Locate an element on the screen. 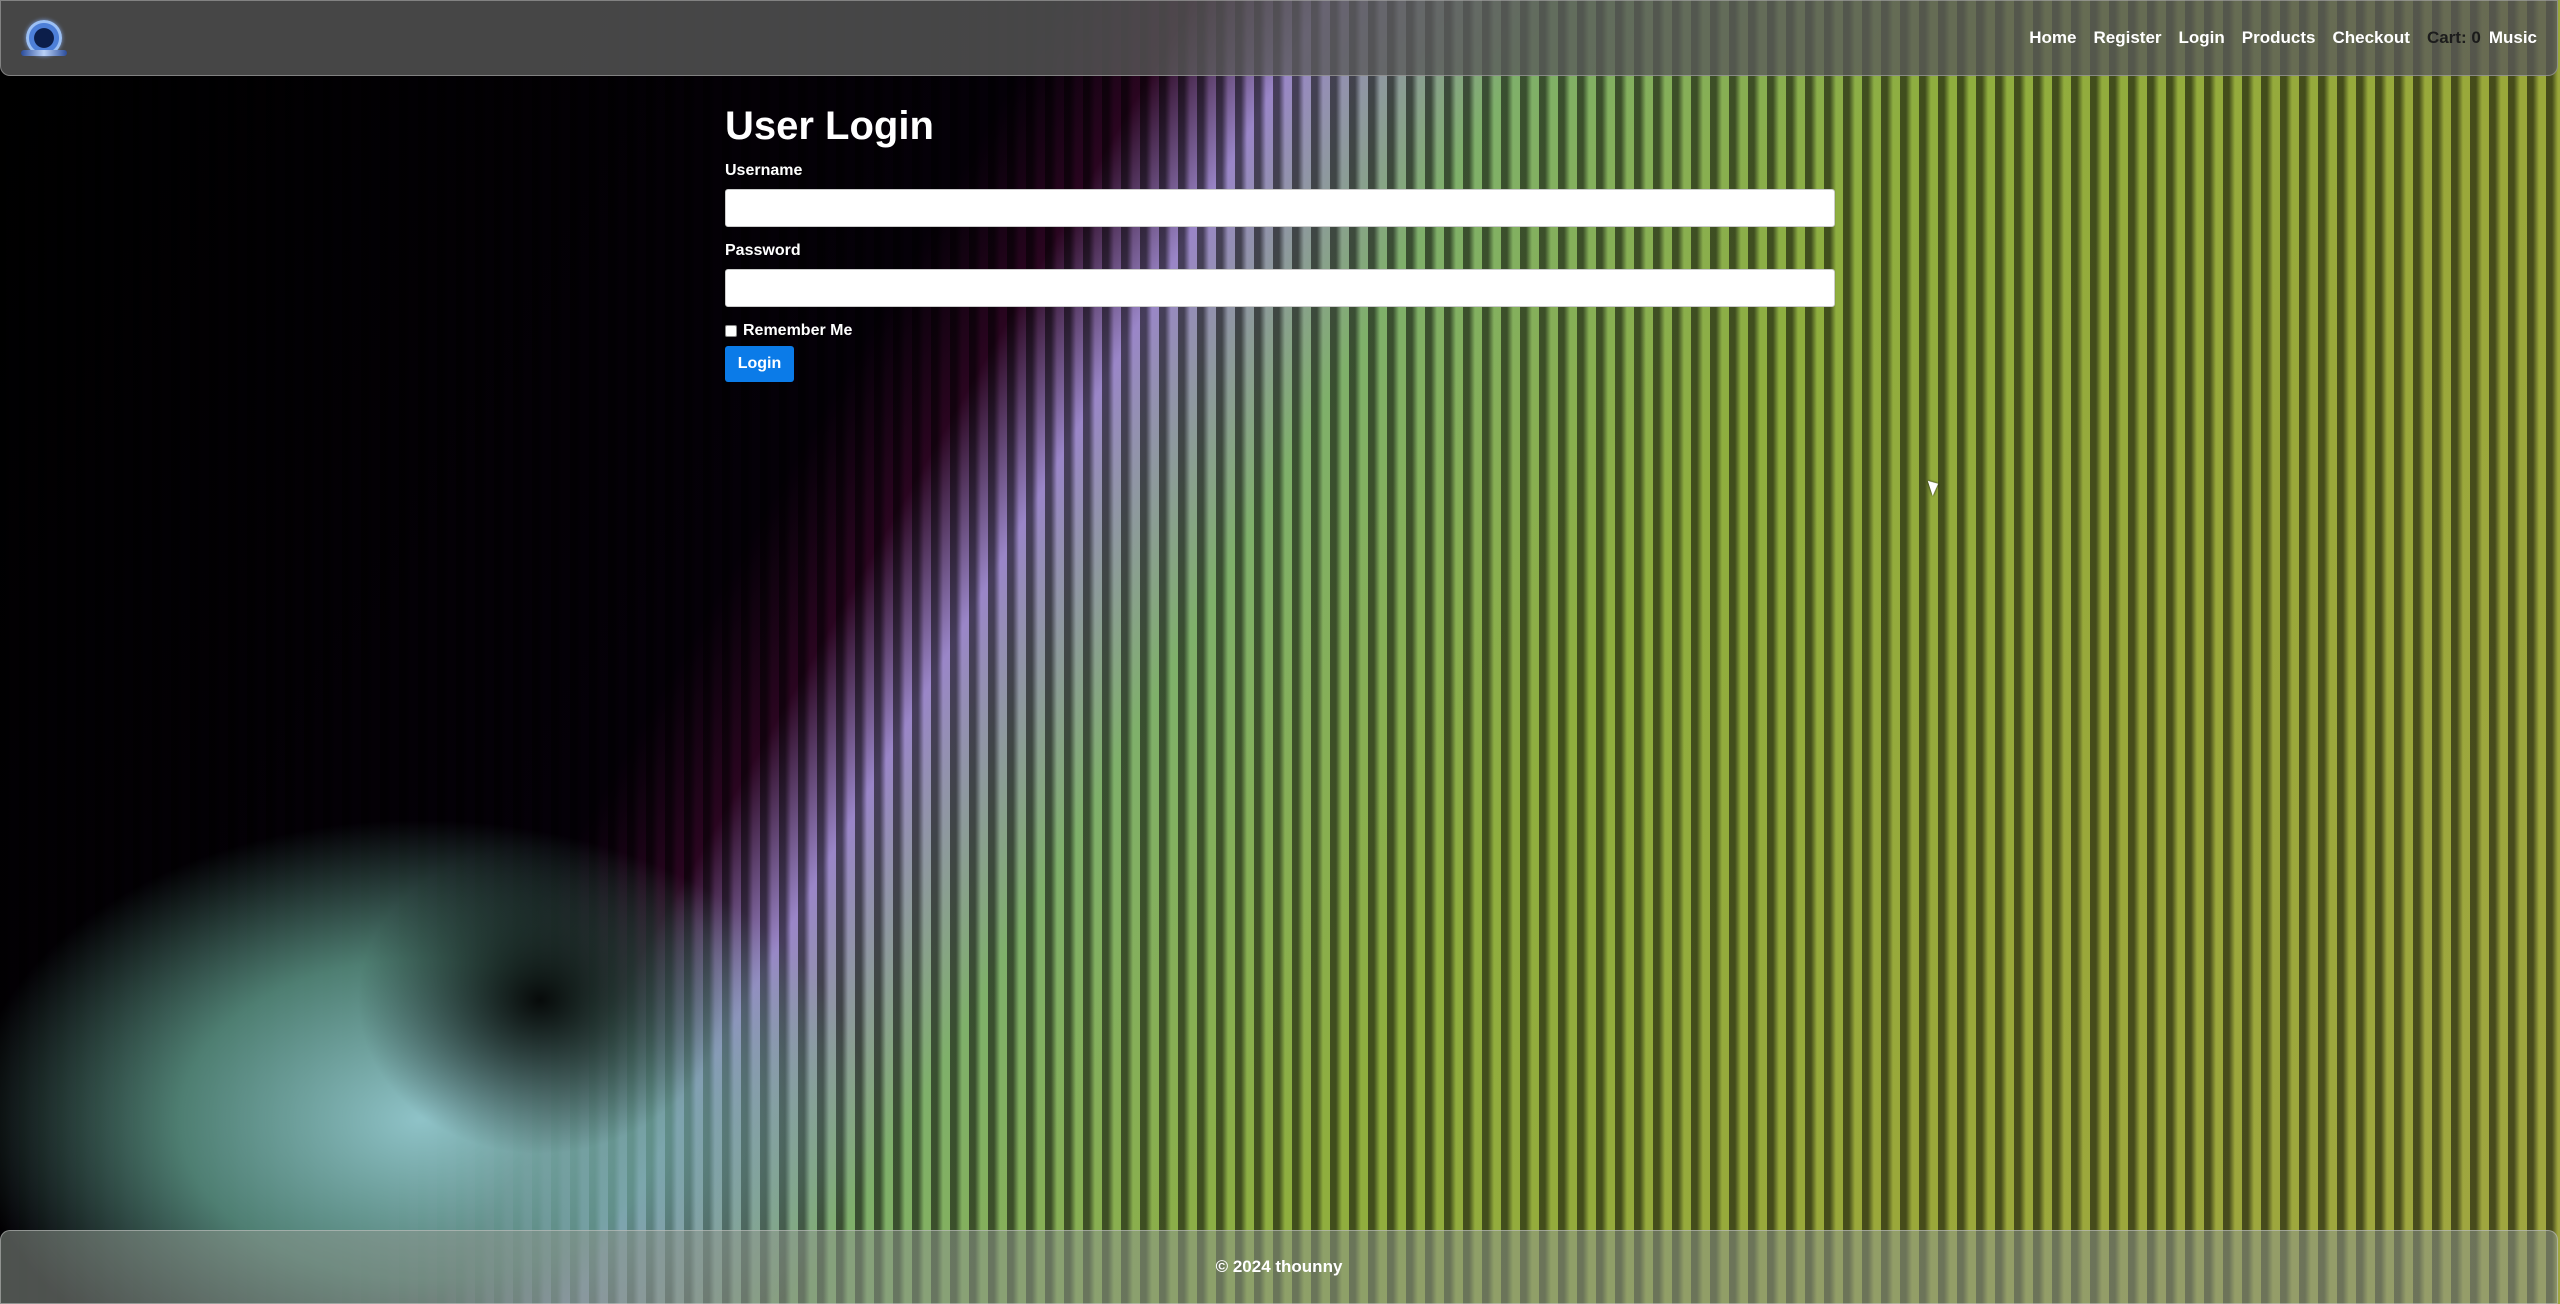 The height and width of the screenshot is (1304, 2560). remember-me-label: Remember Me is located at coordinates (797, 331).